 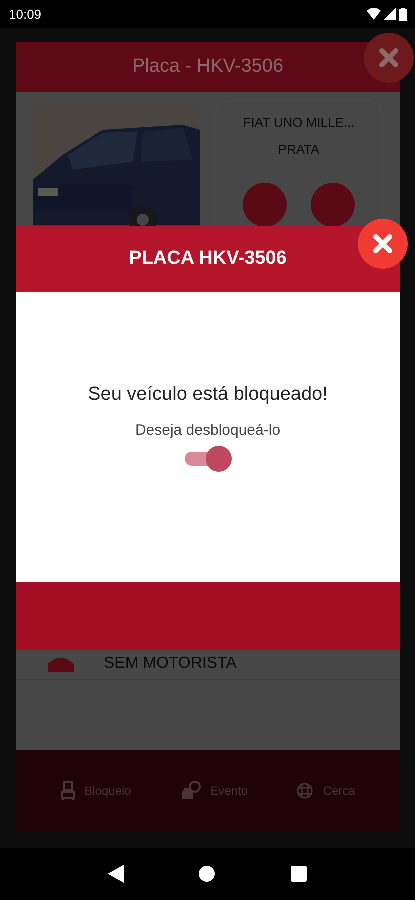 What do you see at coordinates (208, 67) in the screenshot?
I see `page-title: Placa - HKV-3506` at bounding box center [208, 67].